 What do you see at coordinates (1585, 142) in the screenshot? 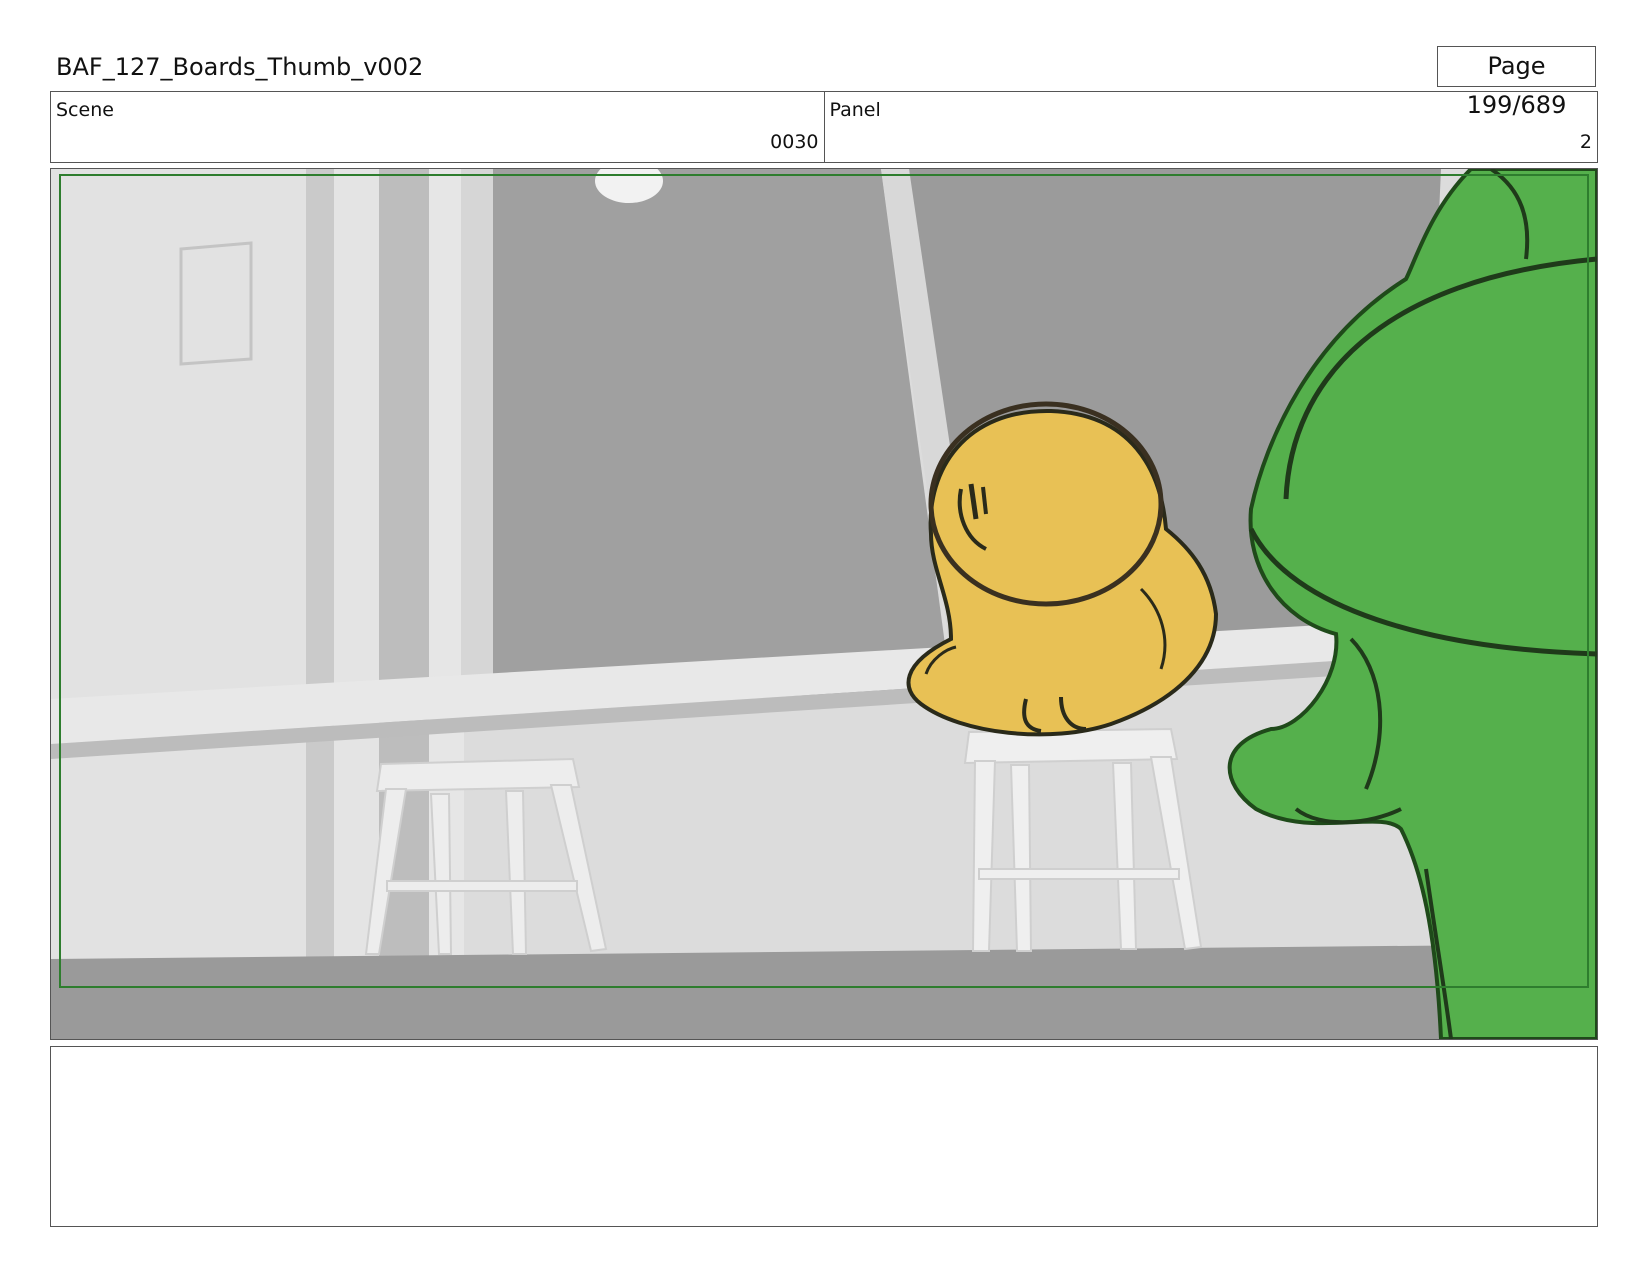
I see `panel-value: 2` at bounding box center [1585, 142].